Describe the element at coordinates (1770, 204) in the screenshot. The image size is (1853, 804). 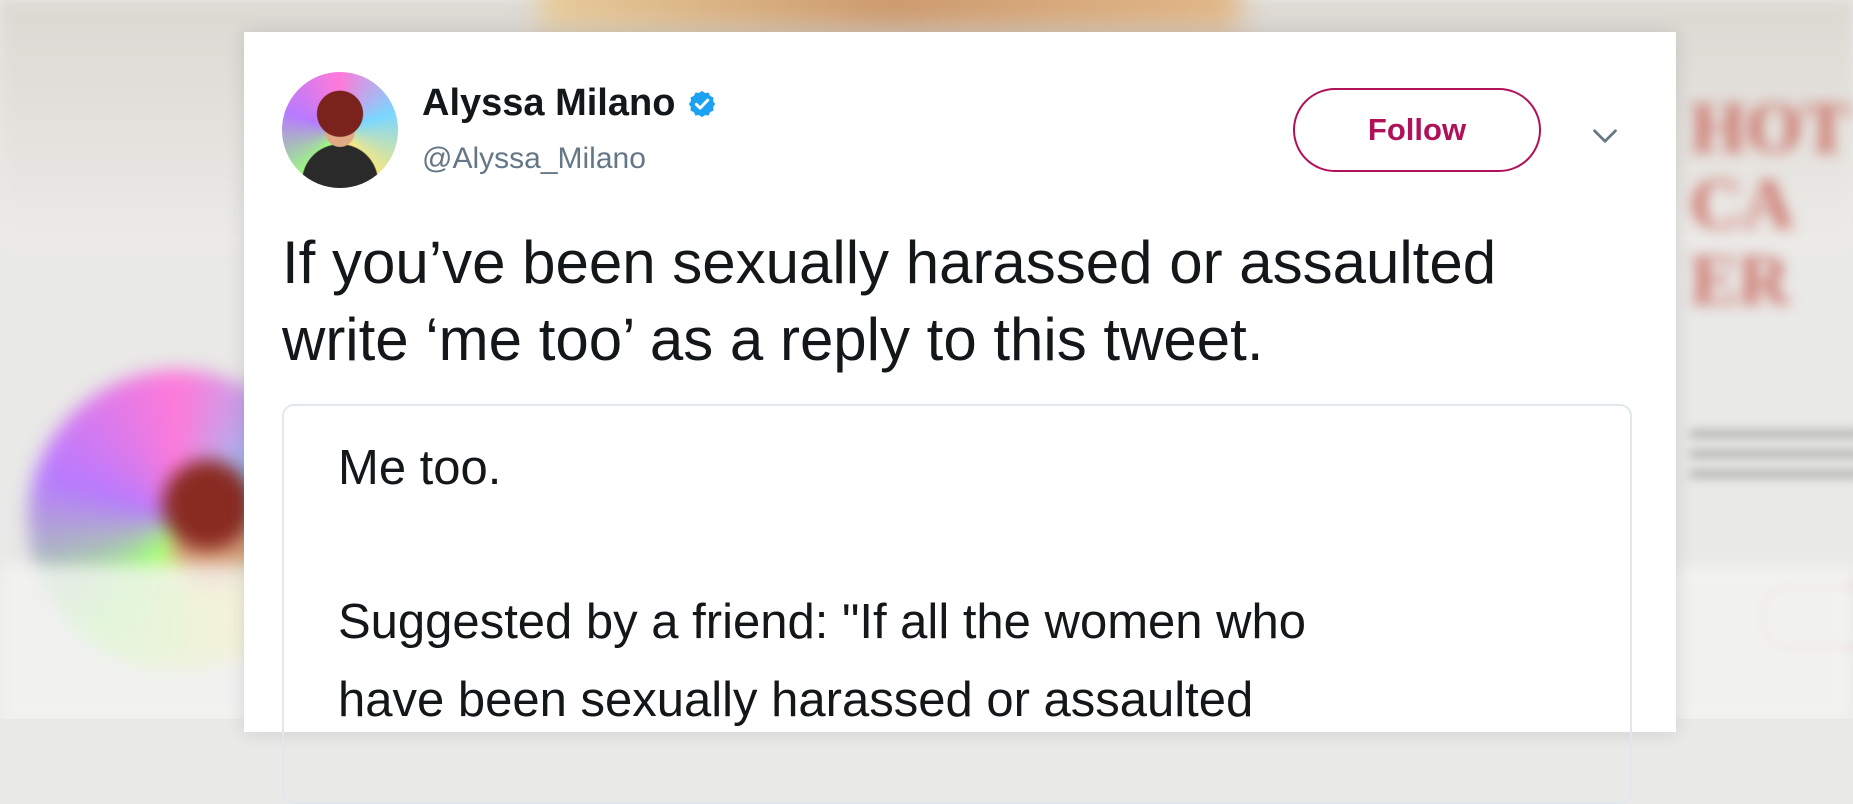
I see `background-headline: HOT CA ER` at that location.